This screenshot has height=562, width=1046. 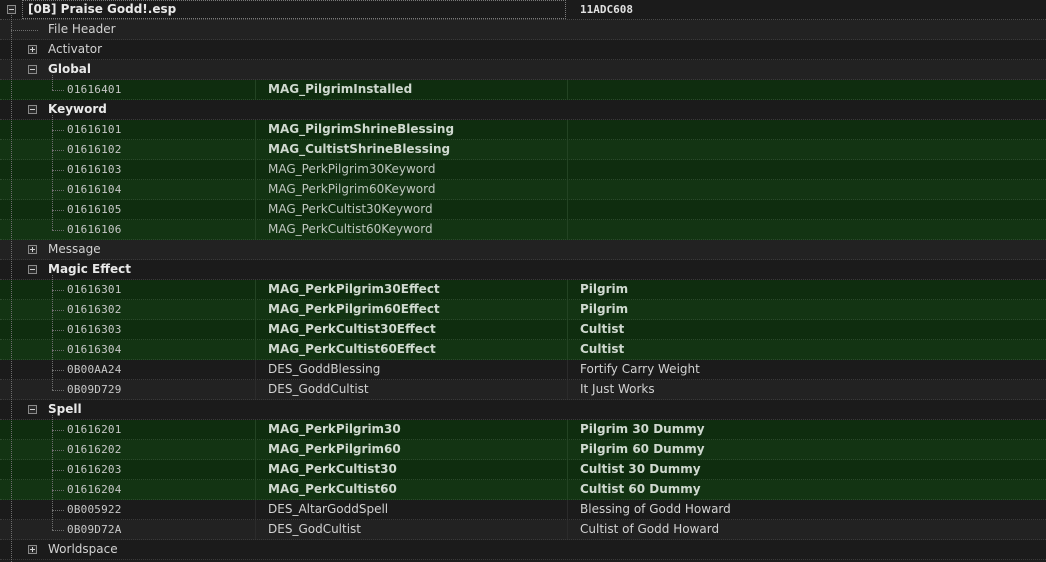 What do you see at coordinates (361, 129) in the screenshot?
I see `editor-id: MAG_PilgrimShrineBlessing` at bounding box center [361, 129].